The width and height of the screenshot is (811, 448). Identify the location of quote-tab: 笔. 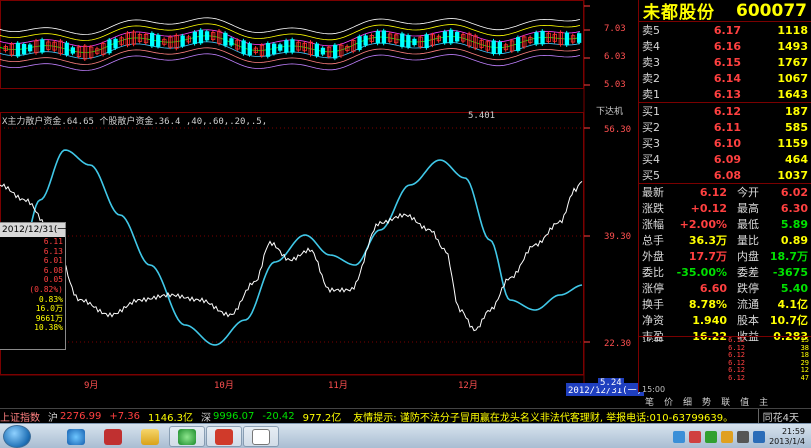
(649, 401).